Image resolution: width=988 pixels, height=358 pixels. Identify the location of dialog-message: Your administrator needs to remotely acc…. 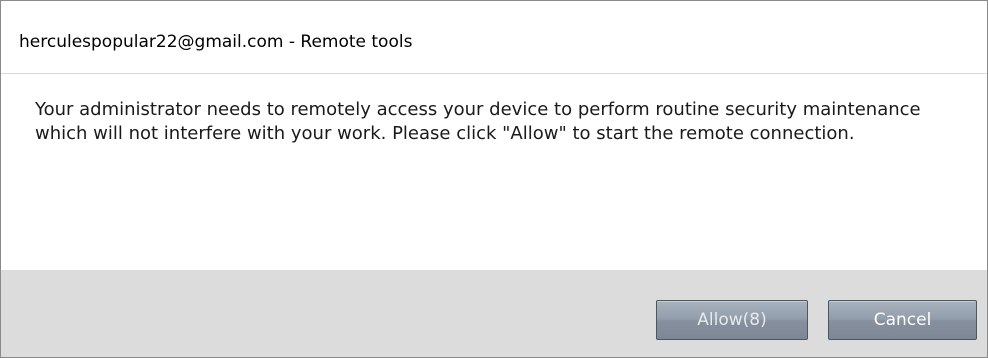
(478, 121).